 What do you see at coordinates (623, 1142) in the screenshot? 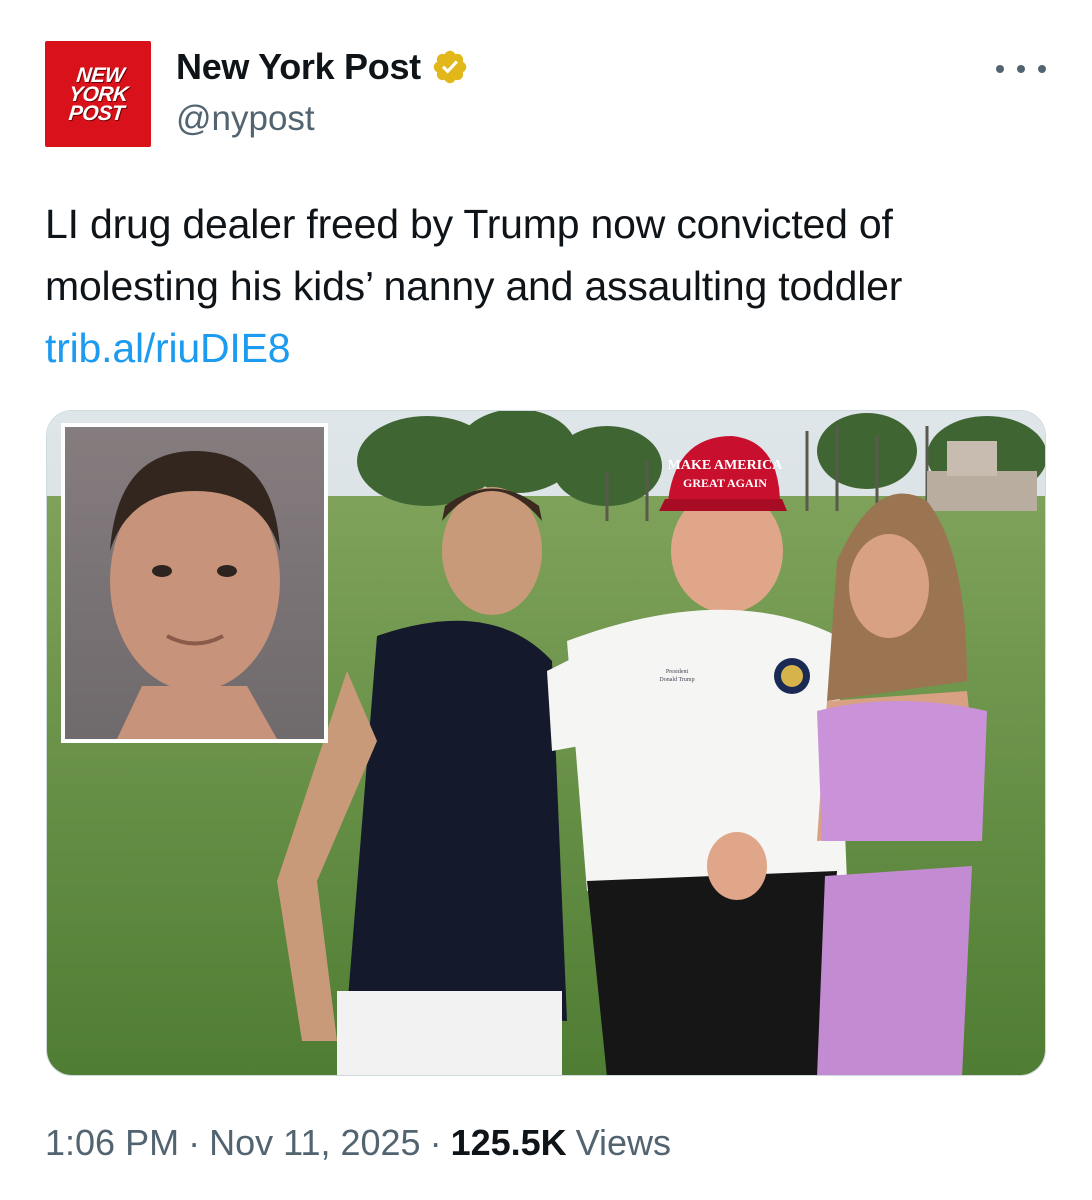
I see `views-label: Views` at bounding box center [623, 1142].